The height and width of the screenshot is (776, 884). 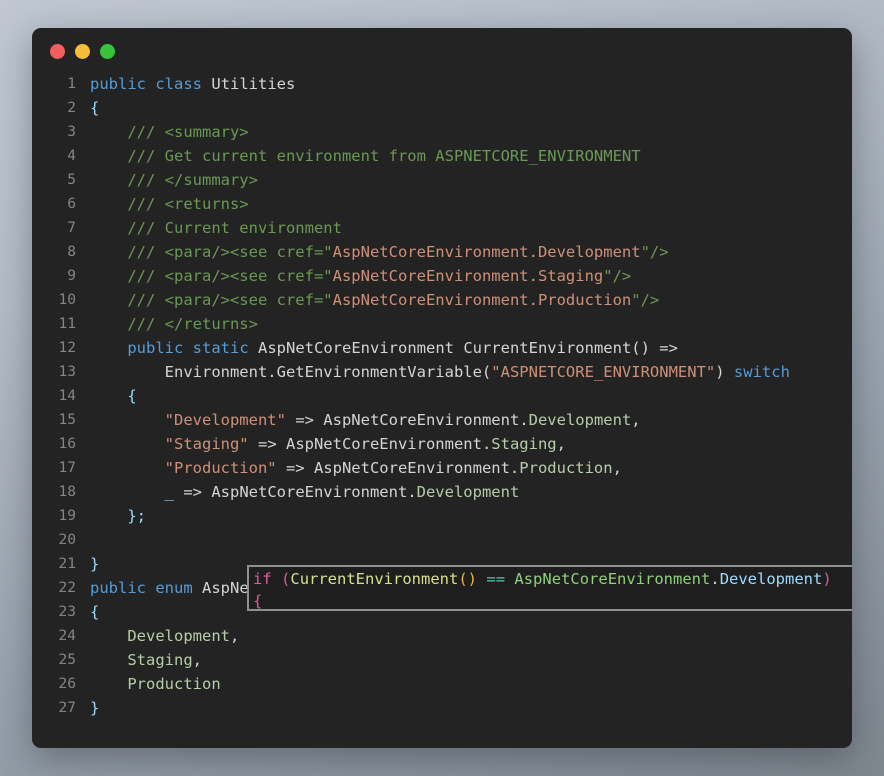 What do you see at coordinates (67, 516) in the screenshot?
I see `line-number: 19` at bounding box center [67, 516].